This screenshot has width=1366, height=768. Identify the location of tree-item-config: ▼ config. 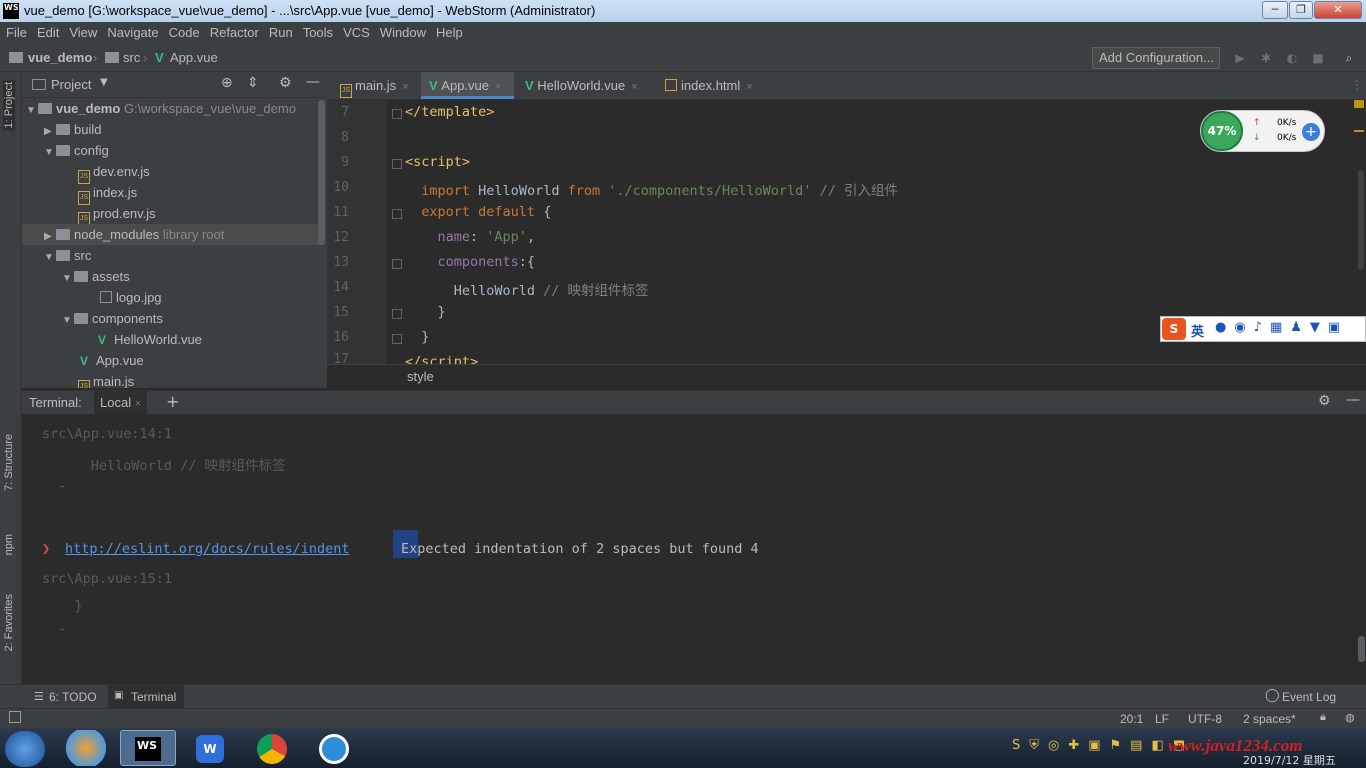
(171, 150).